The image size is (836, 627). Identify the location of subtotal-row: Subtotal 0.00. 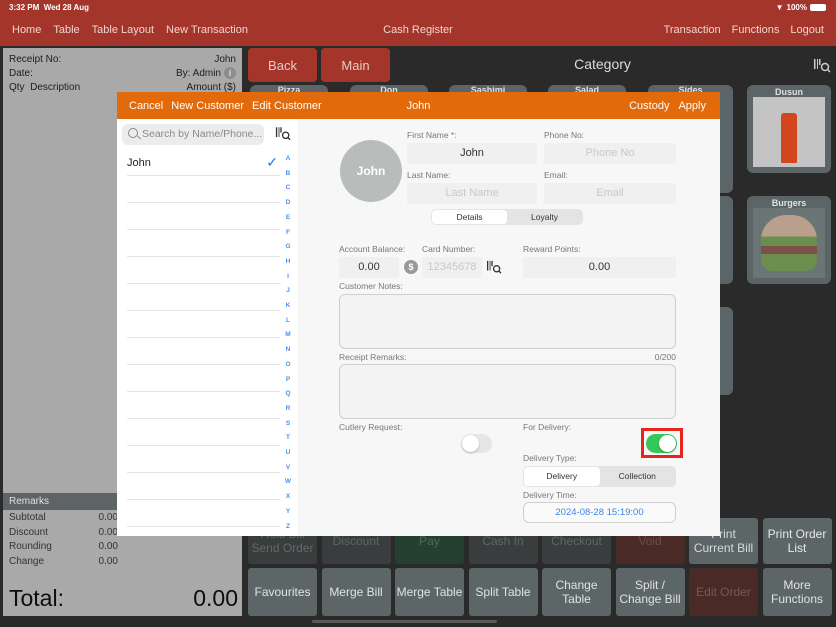
(63, 517).